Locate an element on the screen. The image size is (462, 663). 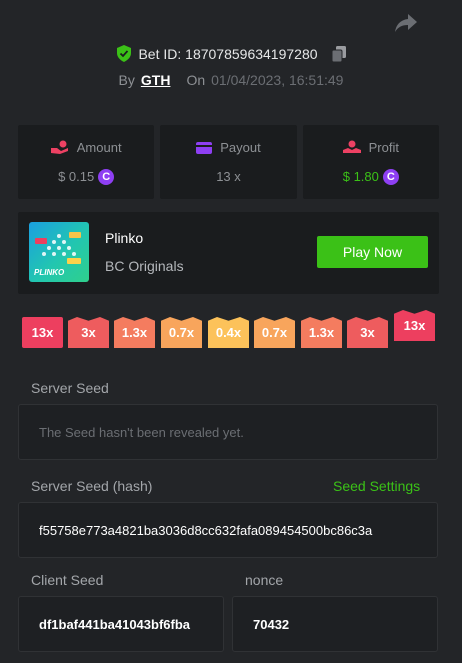
copy-icon is located at coordinates (338, 53).